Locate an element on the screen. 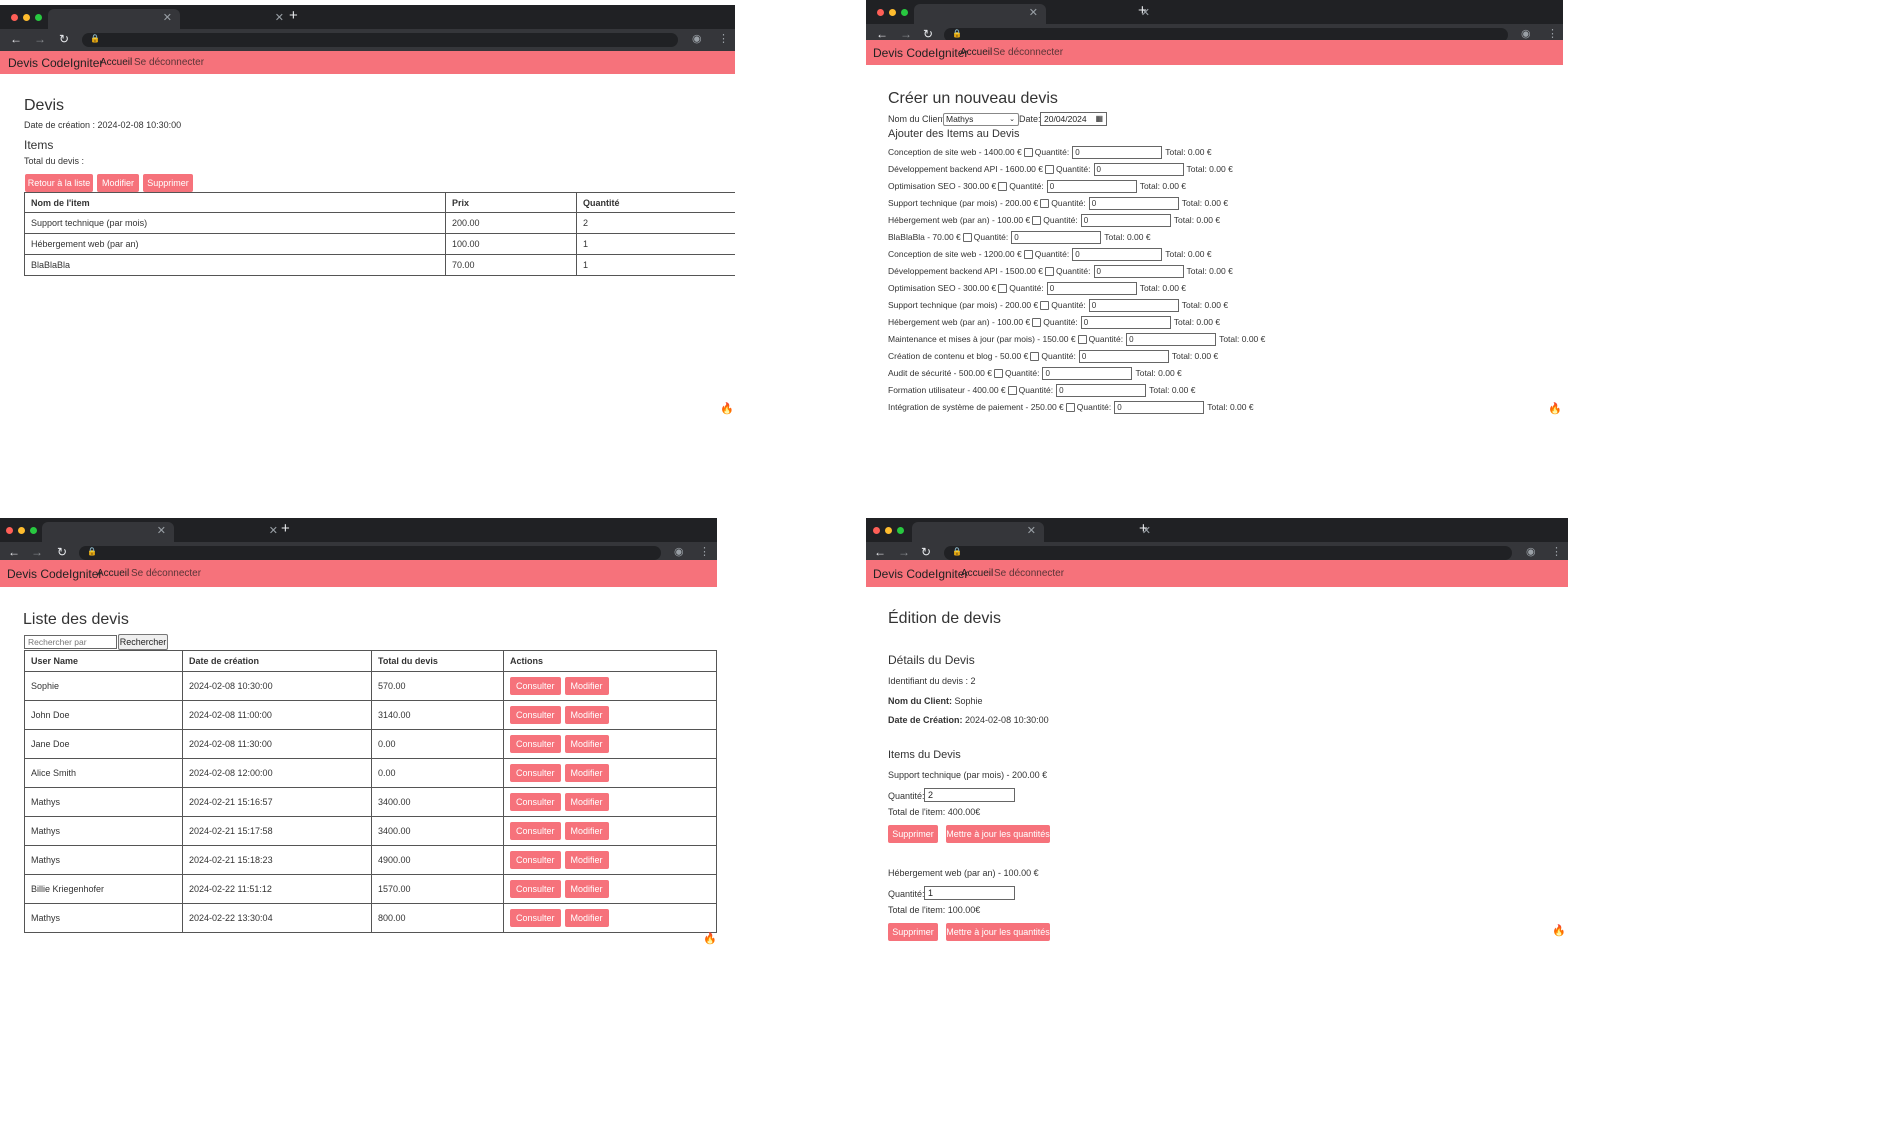 The width and height of the screenshot is (1890, 1143). close-tab-icon: ✕ is located at coordinates (273, 530).